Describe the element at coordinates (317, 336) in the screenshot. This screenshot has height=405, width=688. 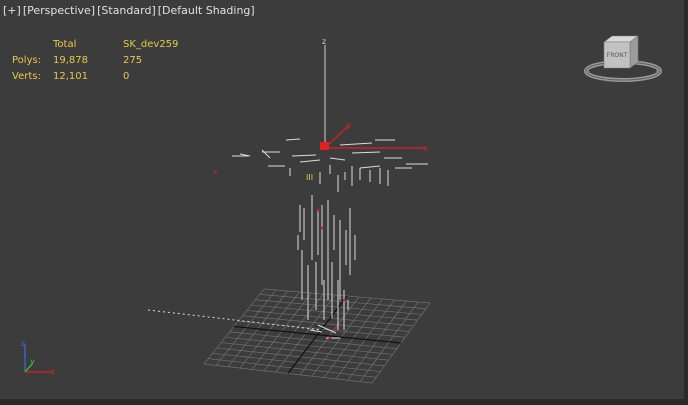
I see `home-grid` at that location.